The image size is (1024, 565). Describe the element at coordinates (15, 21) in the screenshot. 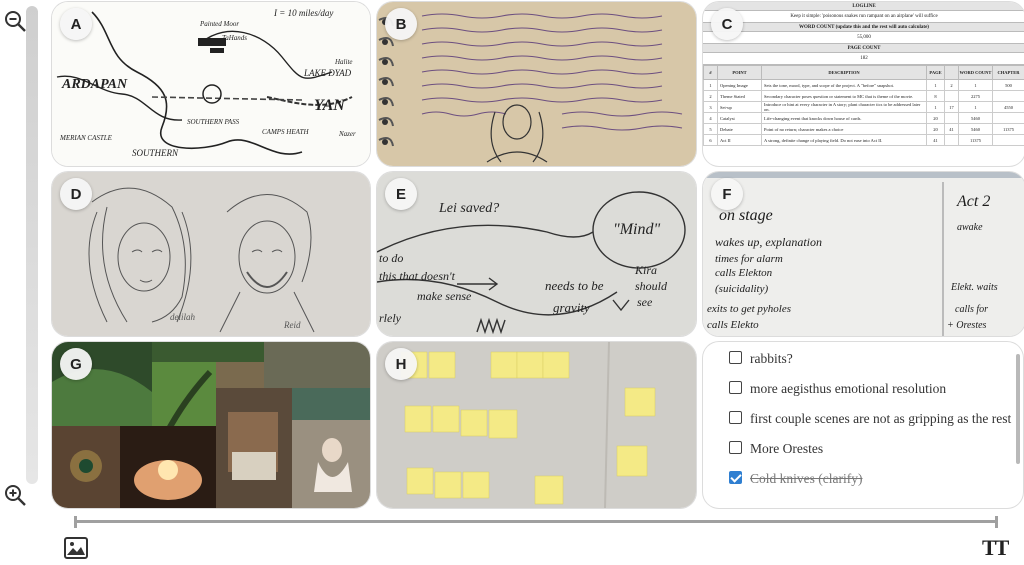

I see `zoom-out-icon` at that location.